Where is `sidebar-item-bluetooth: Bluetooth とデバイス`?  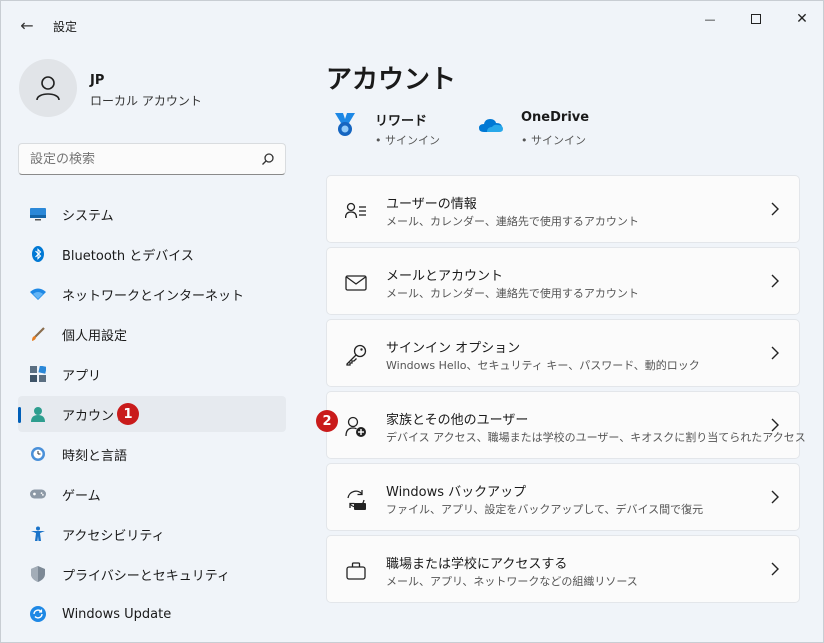 sidebar-item-bluetooth: Bluetooth とデバイス is located at coordinates (152, 254).